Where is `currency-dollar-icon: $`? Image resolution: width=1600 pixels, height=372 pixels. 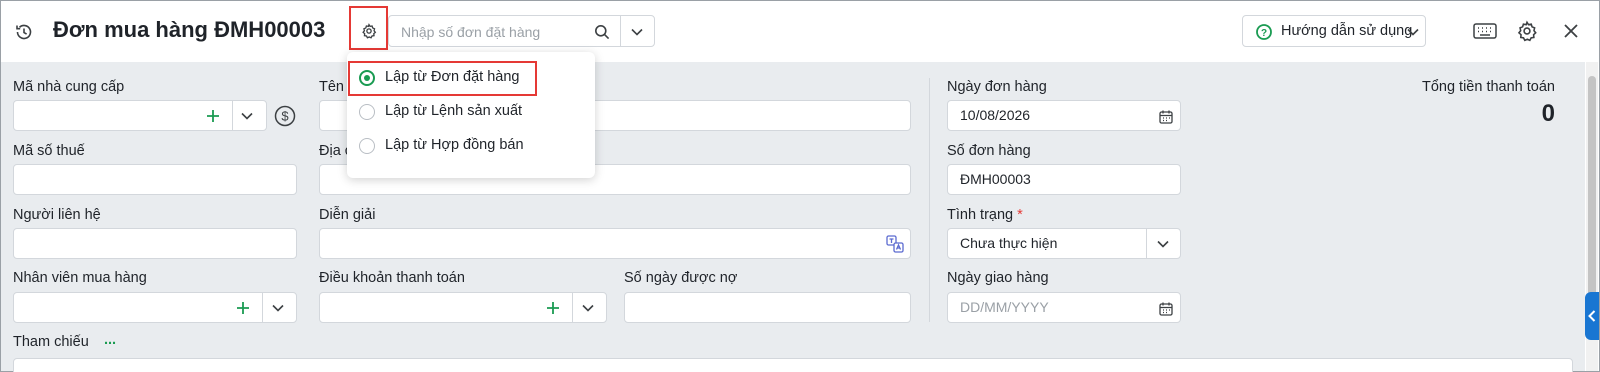
currency-dollar-icon: $ is located at coordinates (285, 116).